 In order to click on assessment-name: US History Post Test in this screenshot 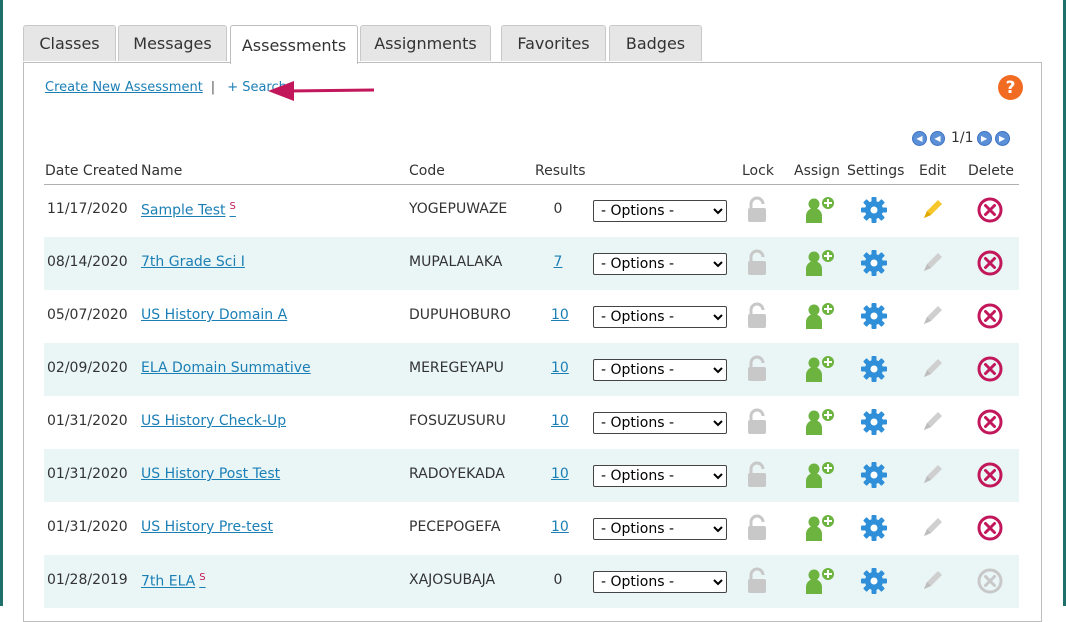, I will do `click(210, 474)`.